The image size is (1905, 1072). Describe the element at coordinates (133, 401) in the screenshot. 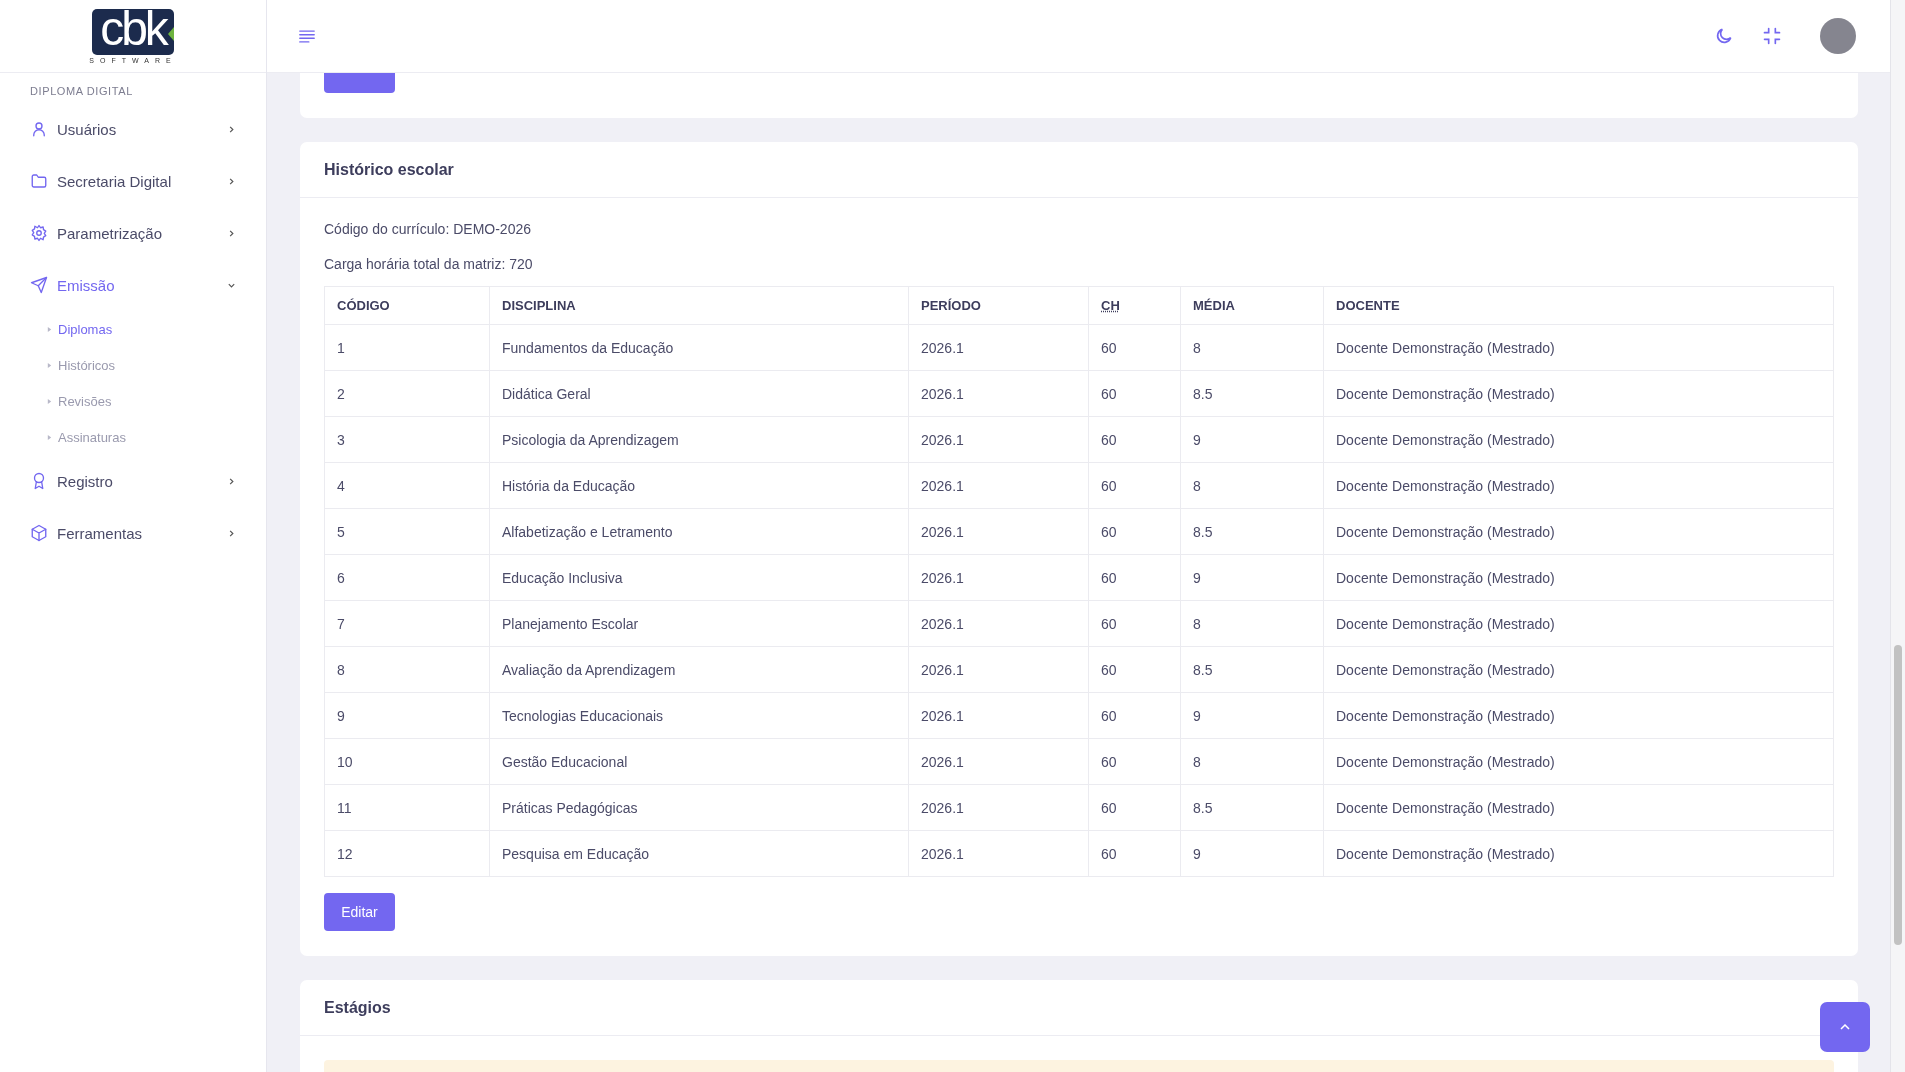

I see `submenu-item: Revisões` at that location.